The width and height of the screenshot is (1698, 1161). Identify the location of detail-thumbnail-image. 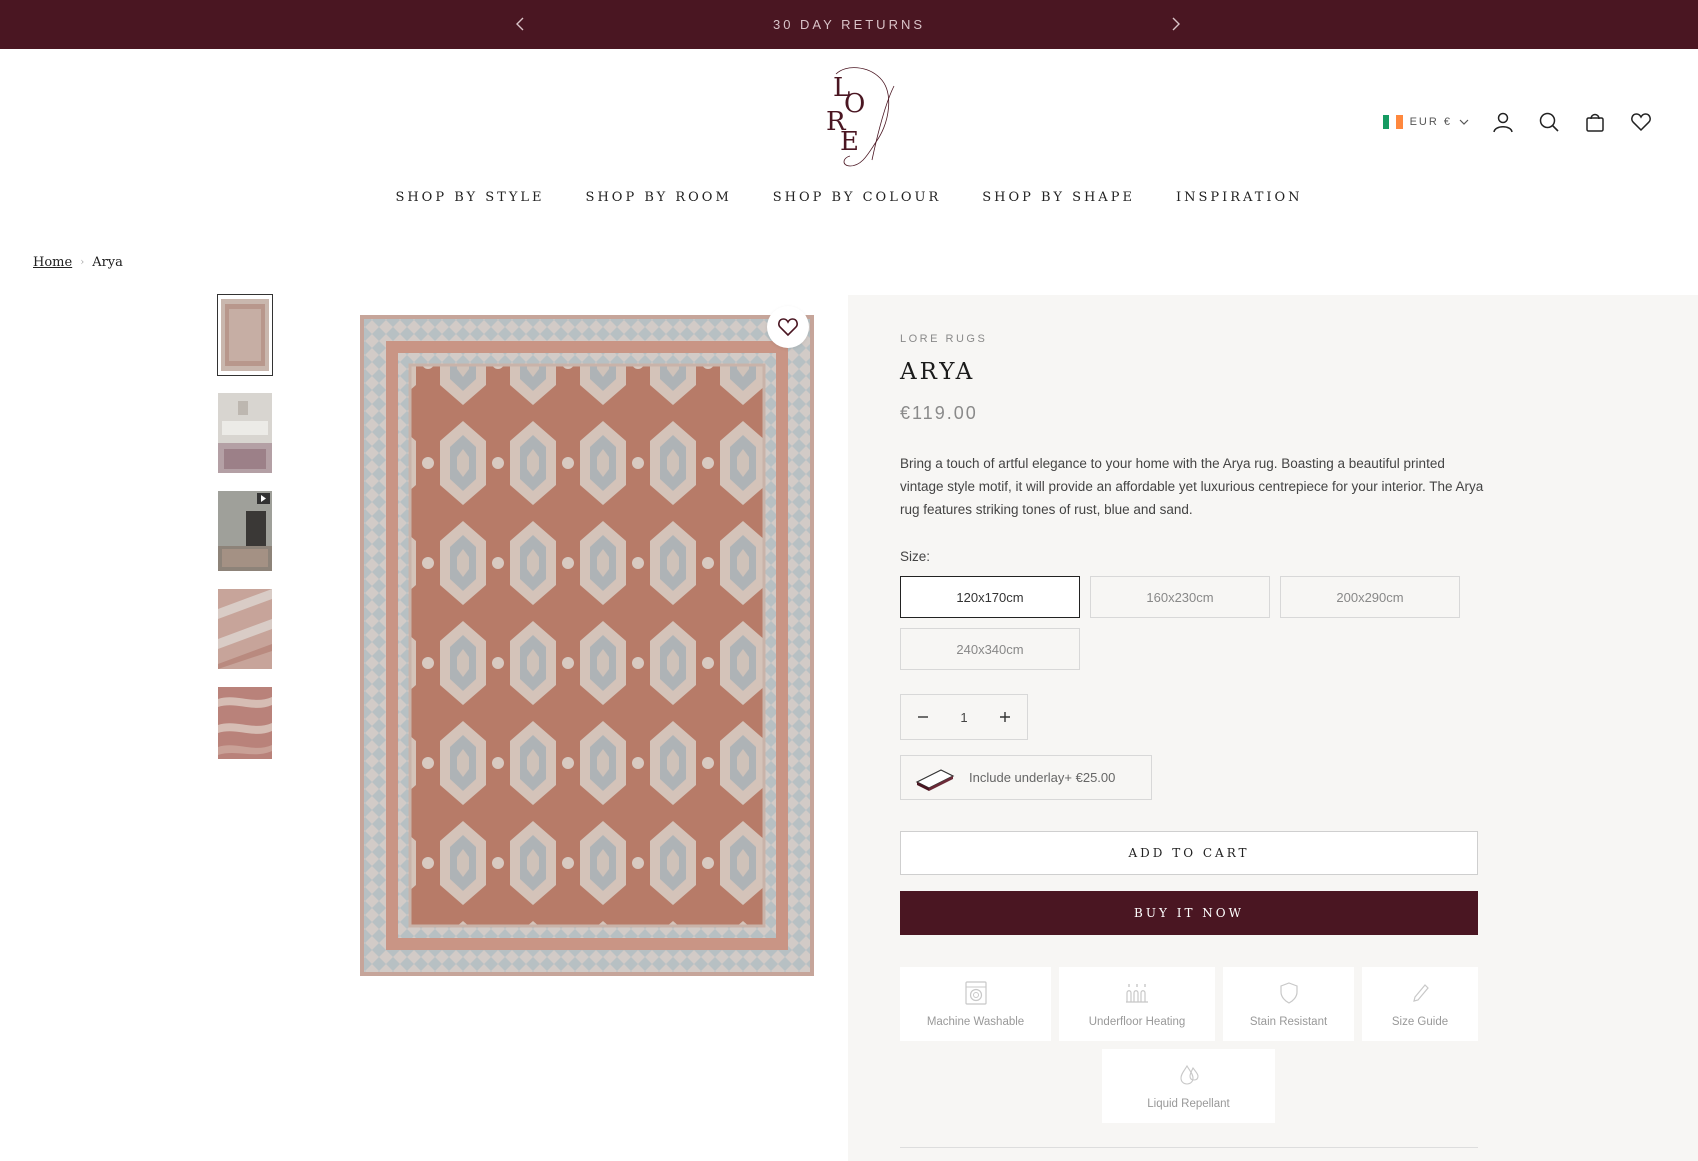
(245, 629).